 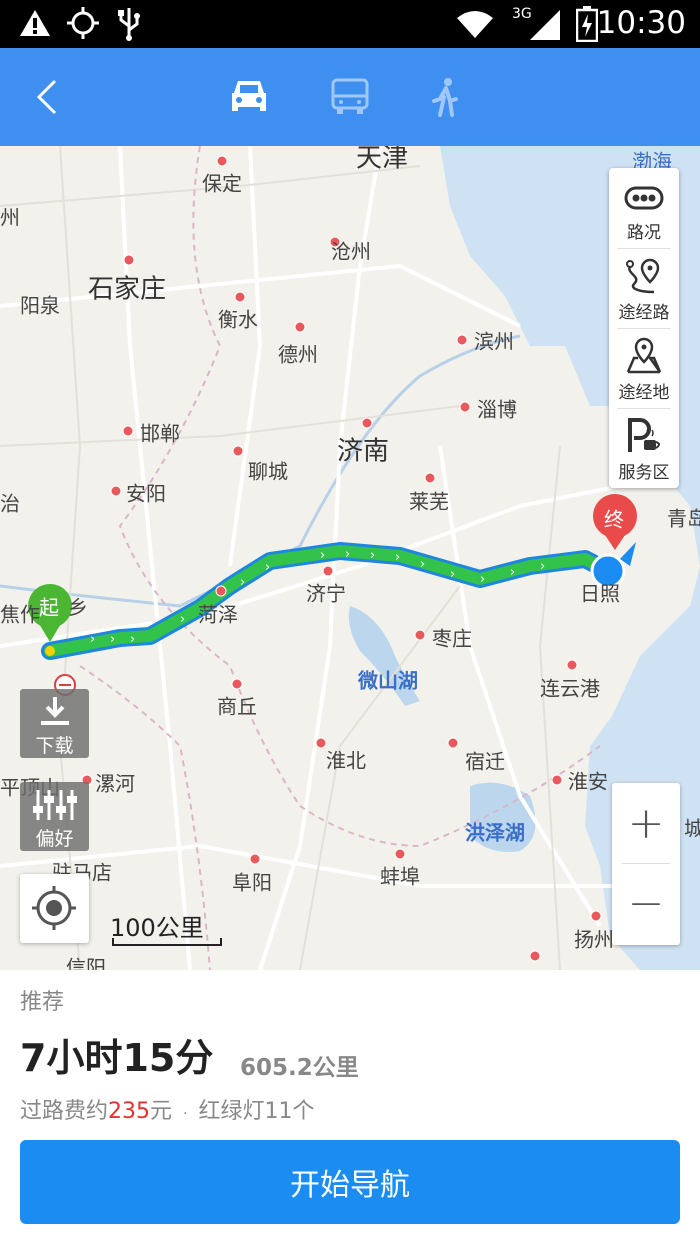 I want to click on via-place-button: 途经地, so click(x=644, y=368).